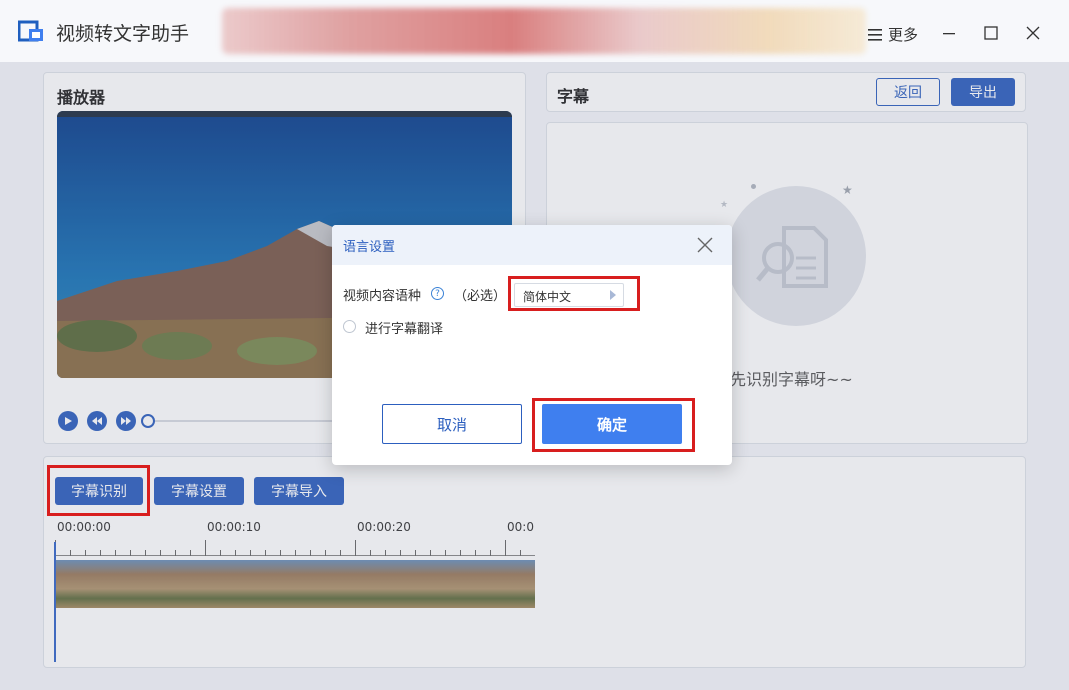 The image size is (1069, 690). I want to click on dialog-header: 语言设置, so click(532, 245).